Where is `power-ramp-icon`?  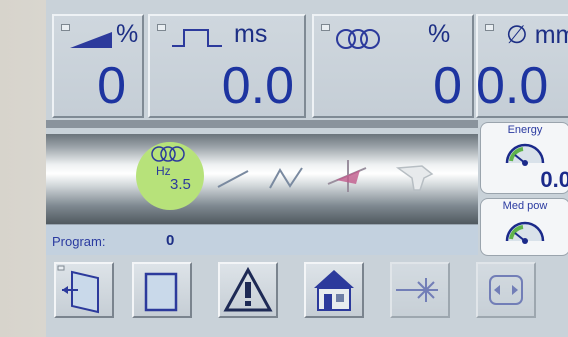 power-ramp-icon is located at coordinates (91, 40).